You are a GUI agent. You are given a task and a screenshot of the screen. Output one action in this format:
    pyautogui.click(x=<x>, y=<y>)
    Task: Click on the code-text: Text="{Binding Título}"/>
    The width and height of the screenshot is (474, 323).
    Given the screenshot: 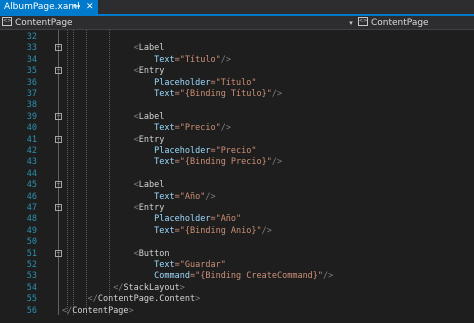 What is the action you would take?
    pyautogui.click(x=218, y=94)
    